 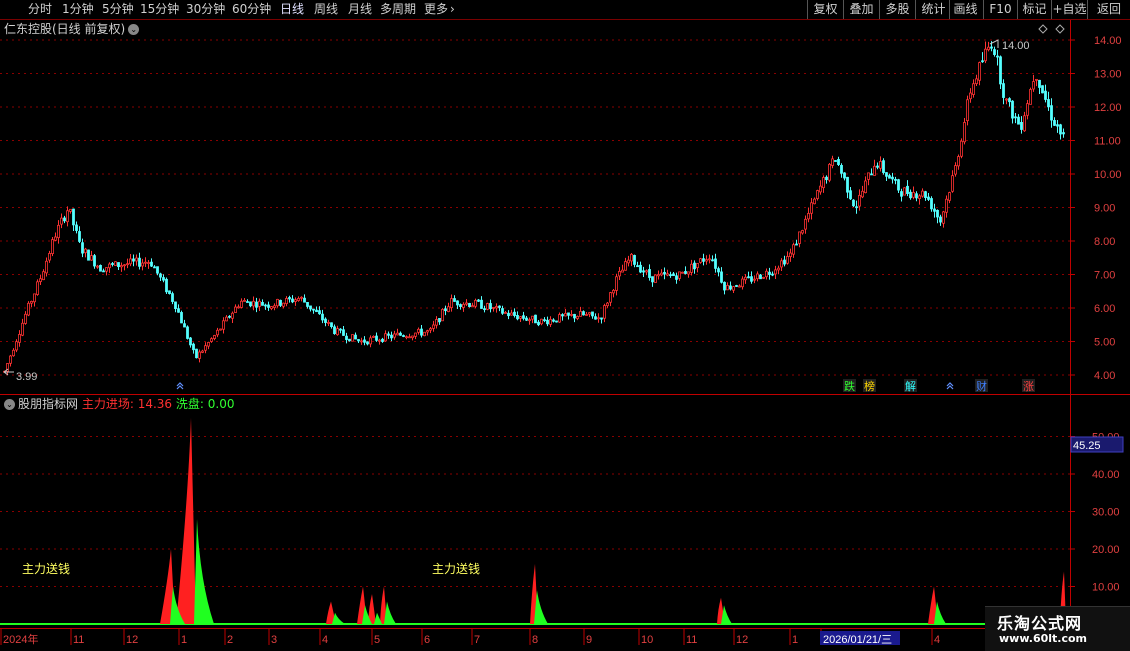 I want to click on x-axis-label: 6, so click(x=427, y=640).